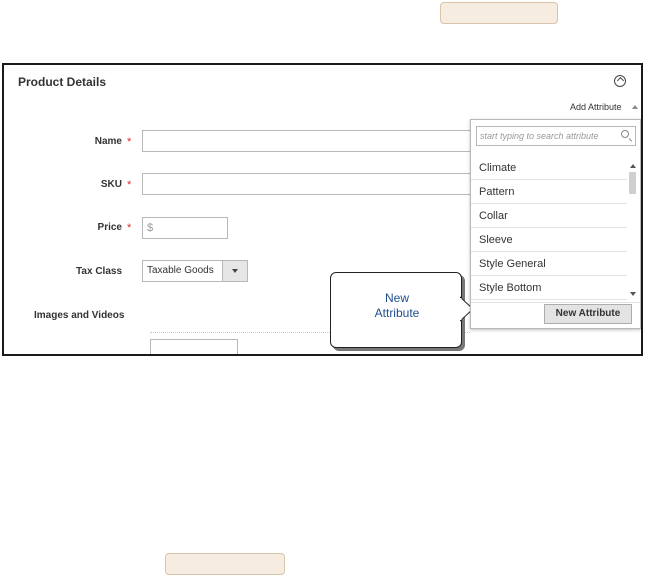  I want to click on add-attribute-link: Add Attribute, so click(596, 107).